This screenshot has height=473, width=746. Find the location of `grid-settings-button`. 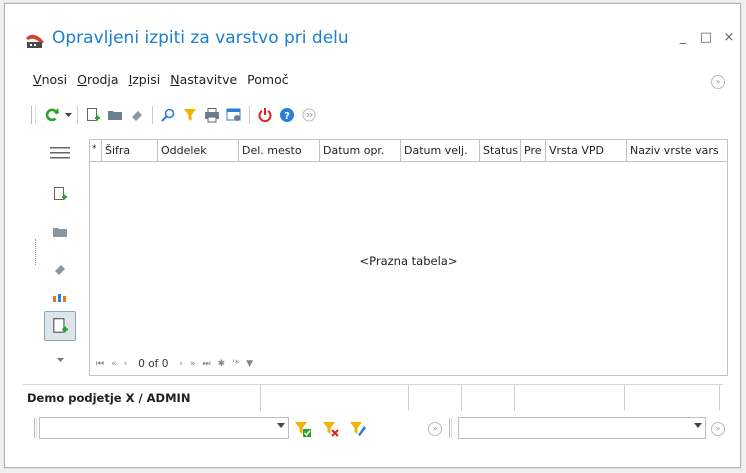

grid-settings-button is located at coordinates (234, 115).